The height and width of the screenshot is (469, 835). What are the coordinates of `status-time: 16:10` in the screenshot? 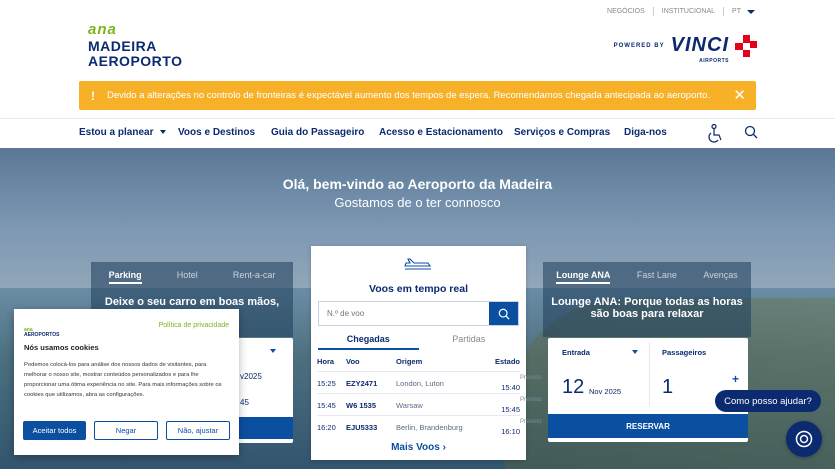 It's located at (510, 431).